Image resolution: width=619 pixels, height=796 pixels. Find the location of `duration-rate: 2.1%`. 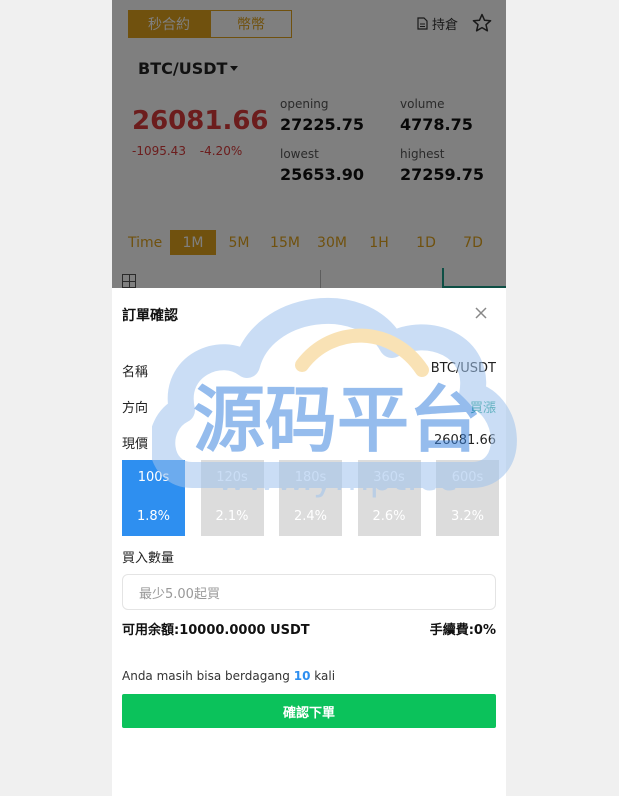

duration-rate: 2.1% is located at coordinates (232, 516).